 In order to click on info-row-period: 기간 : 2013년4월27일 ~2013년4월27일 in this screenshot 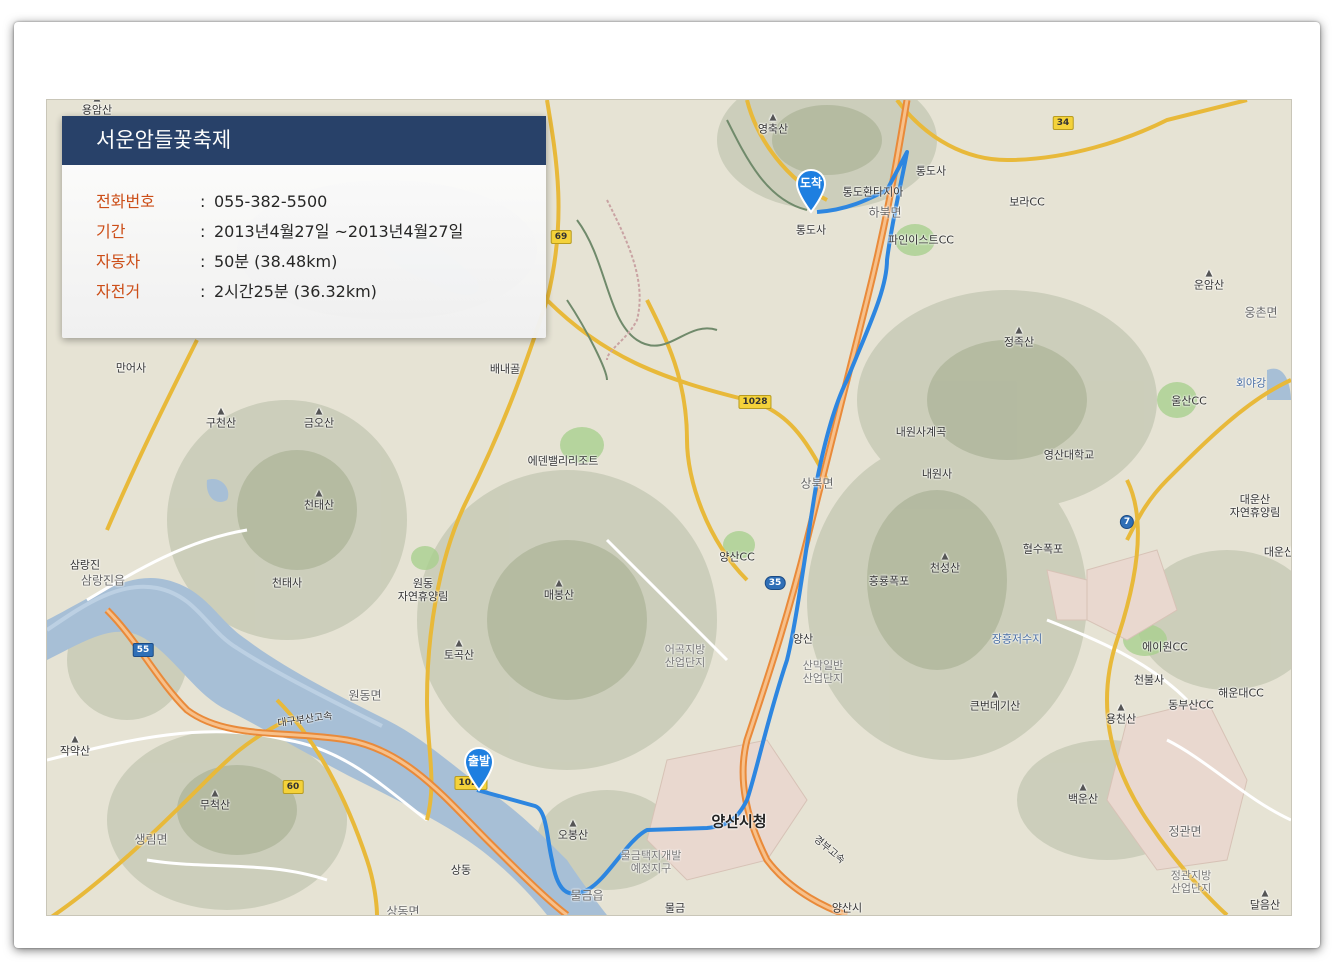, I will do `click(304, 232)`.